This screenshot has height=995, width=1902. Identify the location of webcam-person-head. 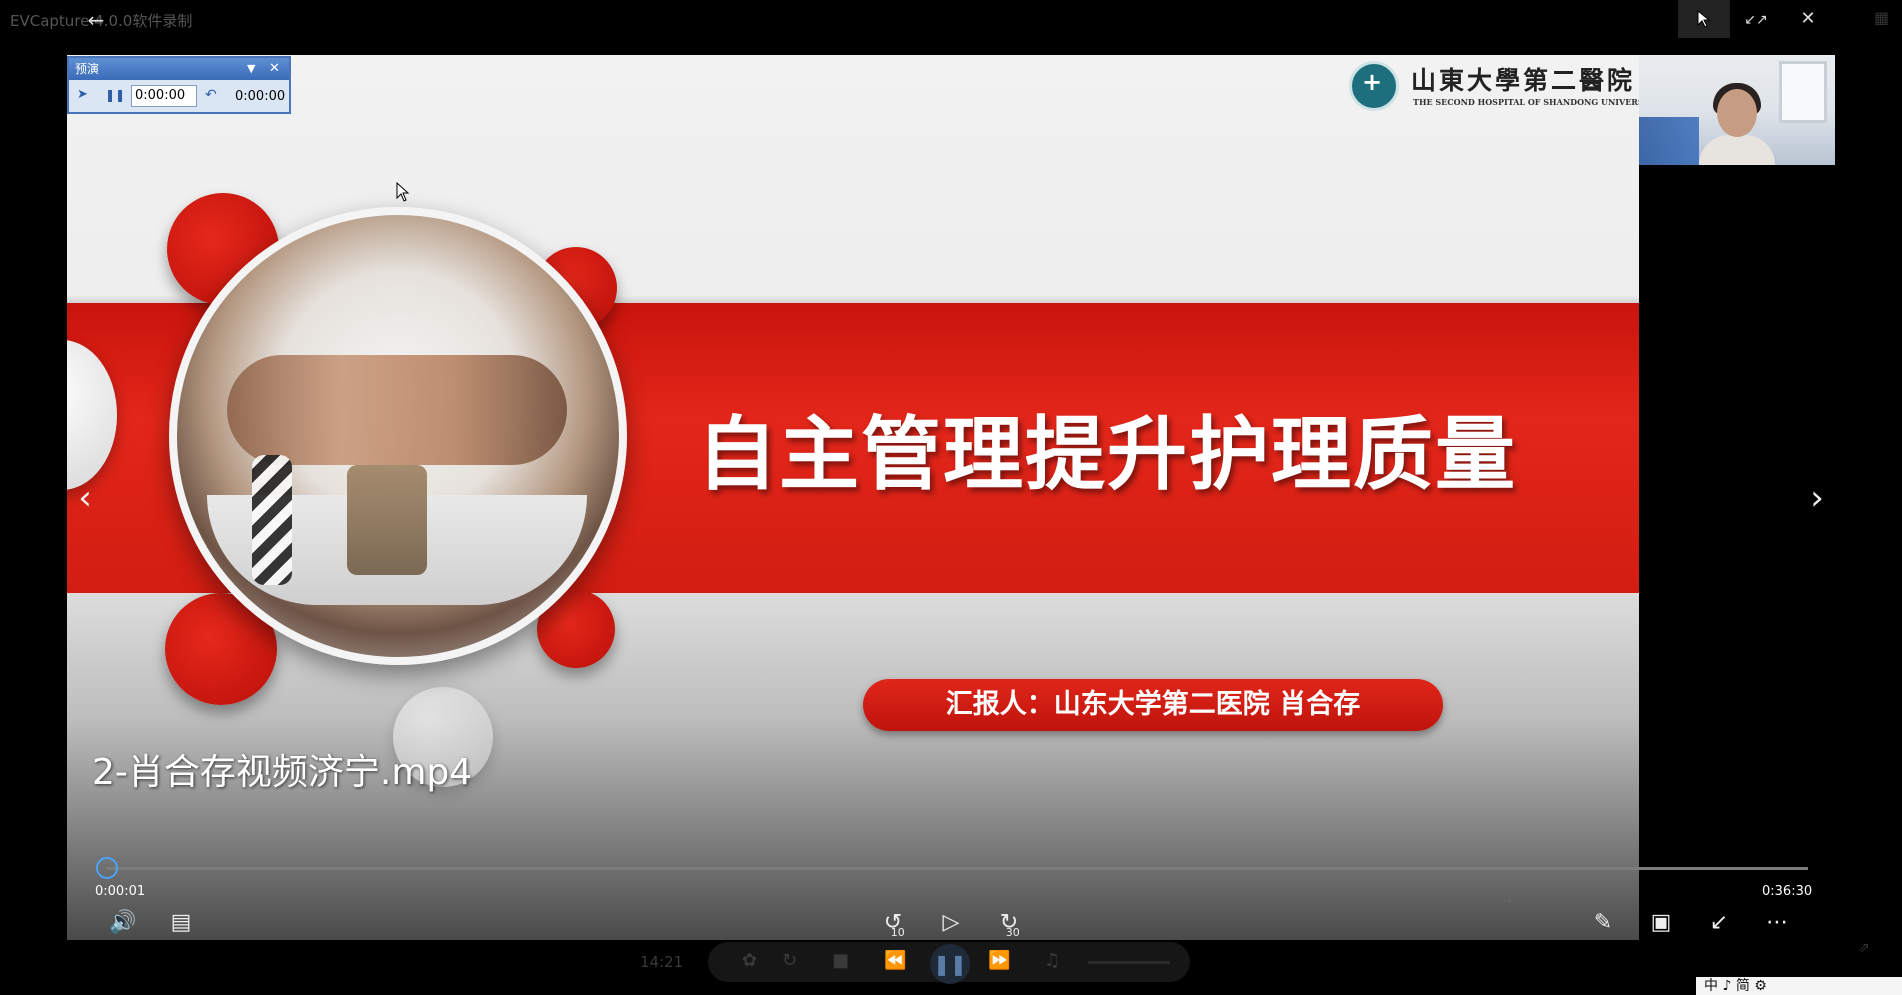
(1737, 113).